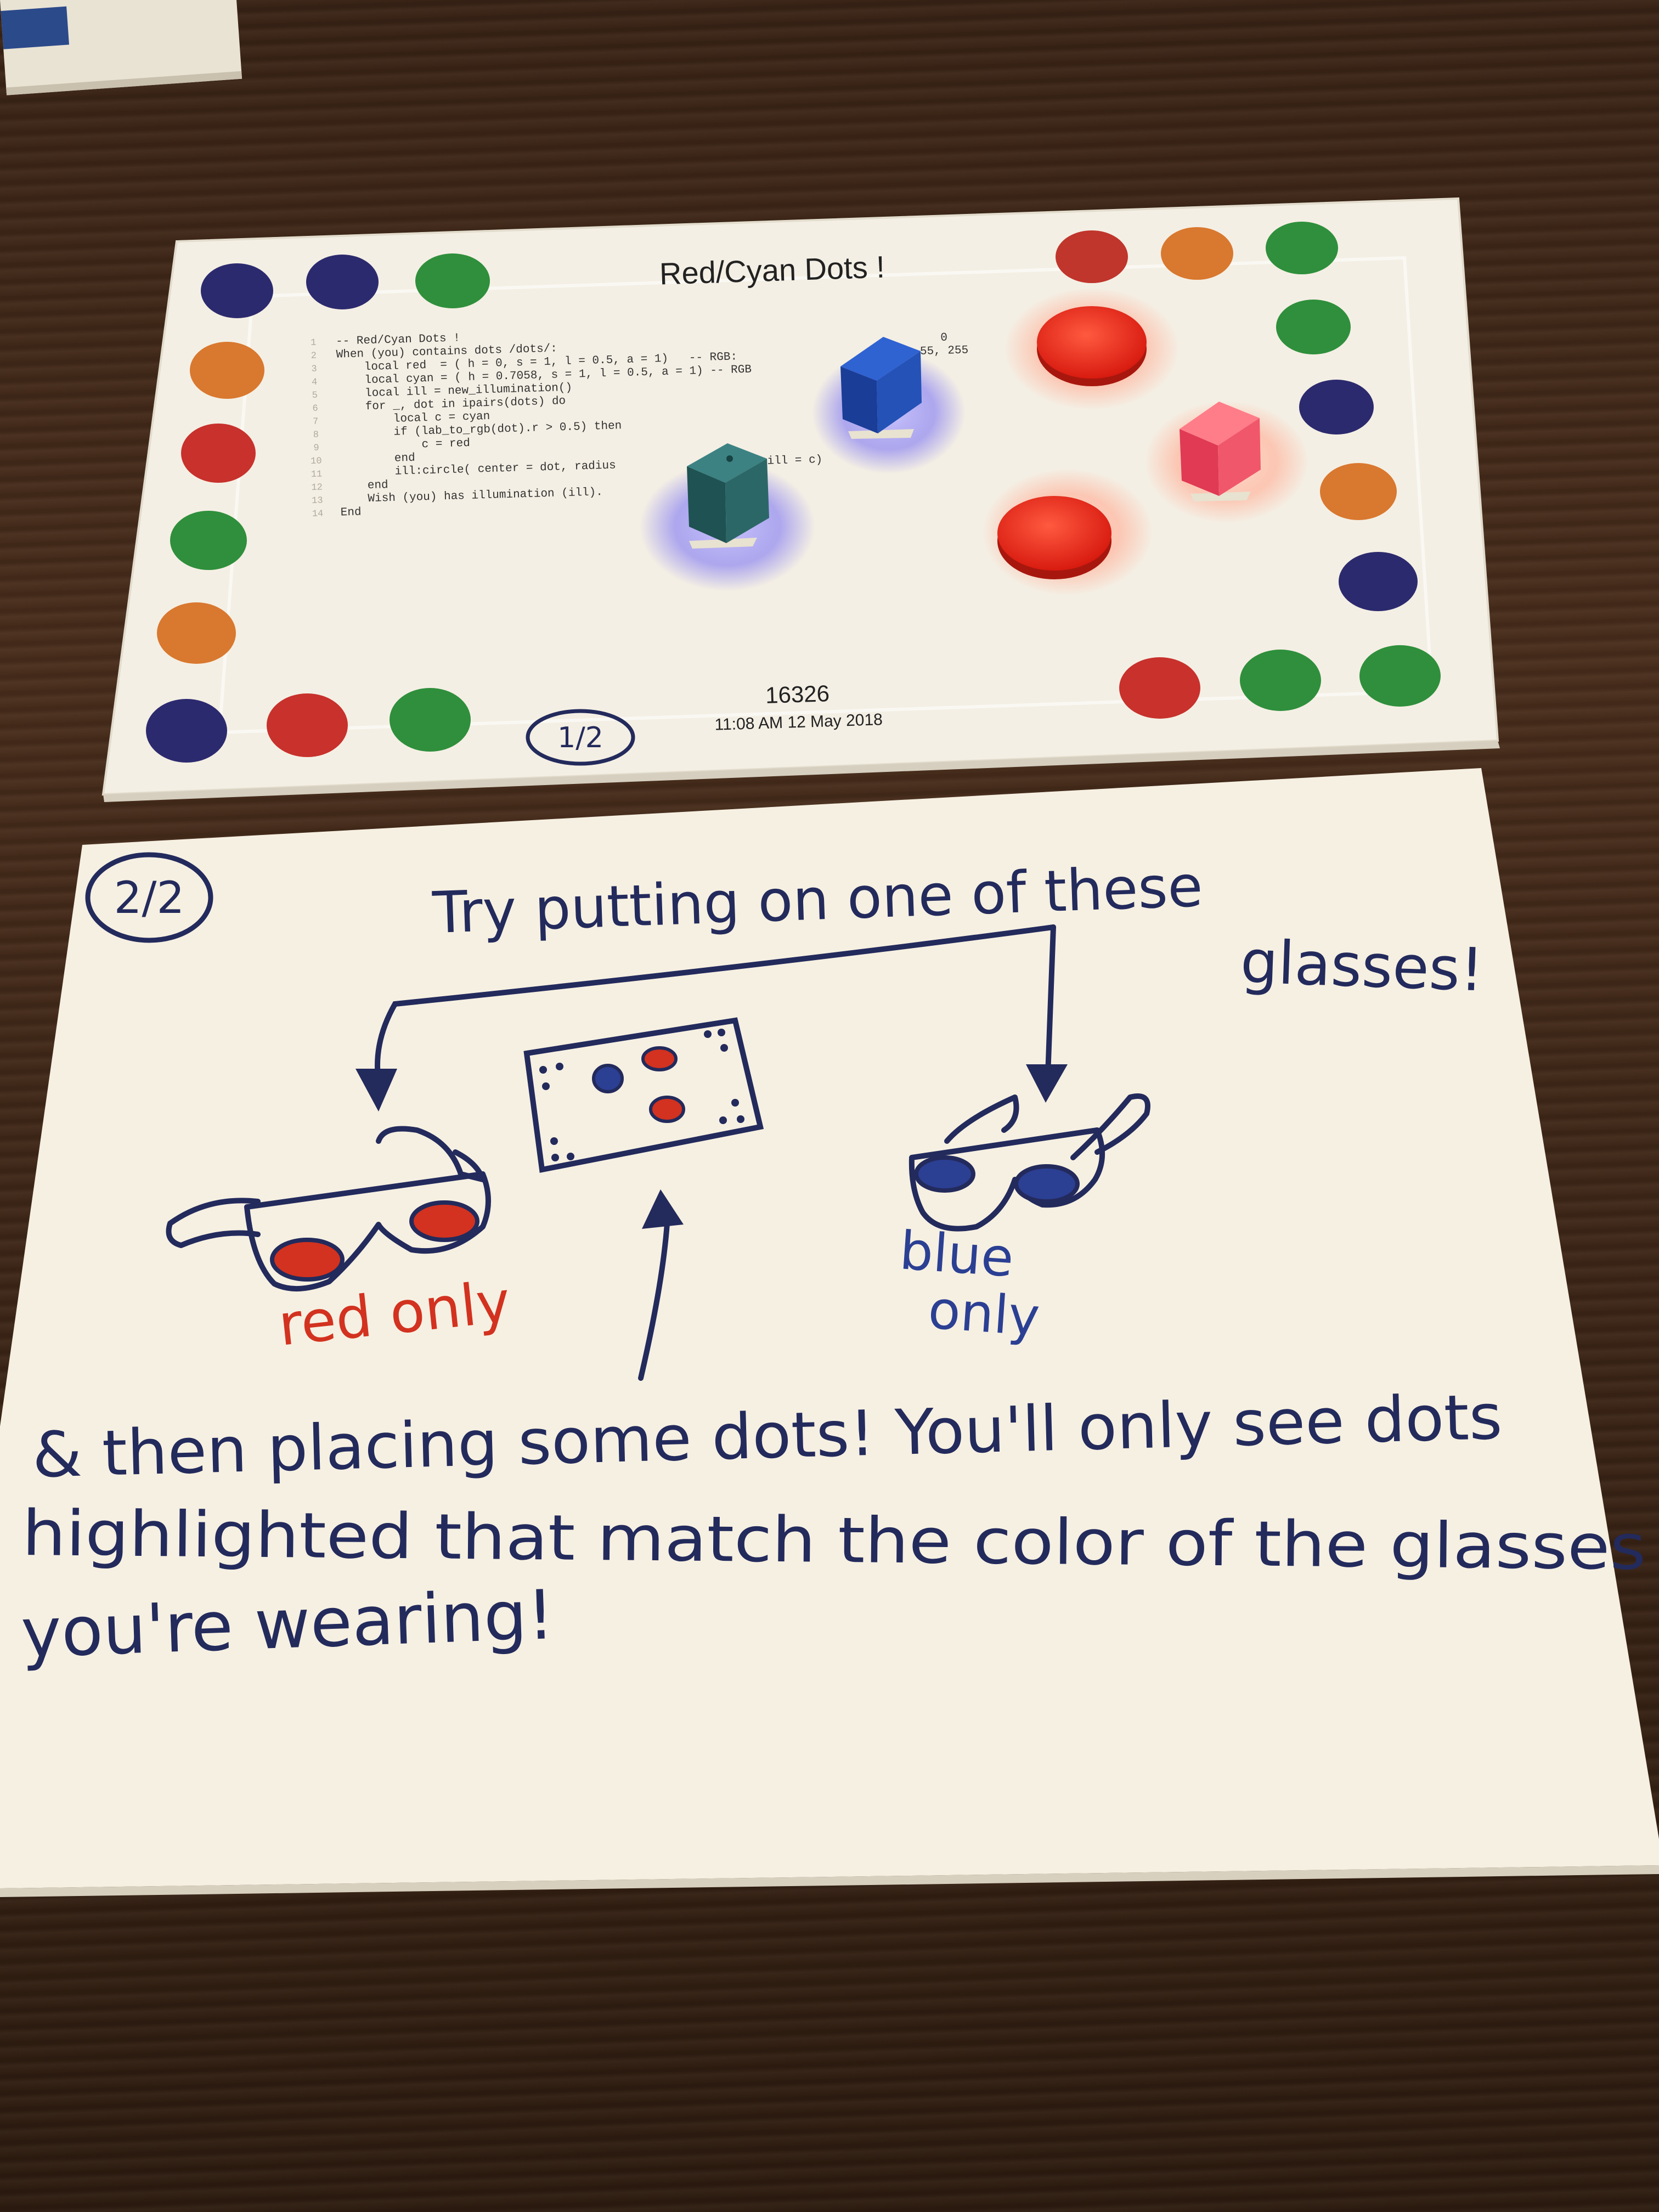 The width and height of the screenshot is (1659, 2212). I want to click on line-number: 1, so click(314, 343).